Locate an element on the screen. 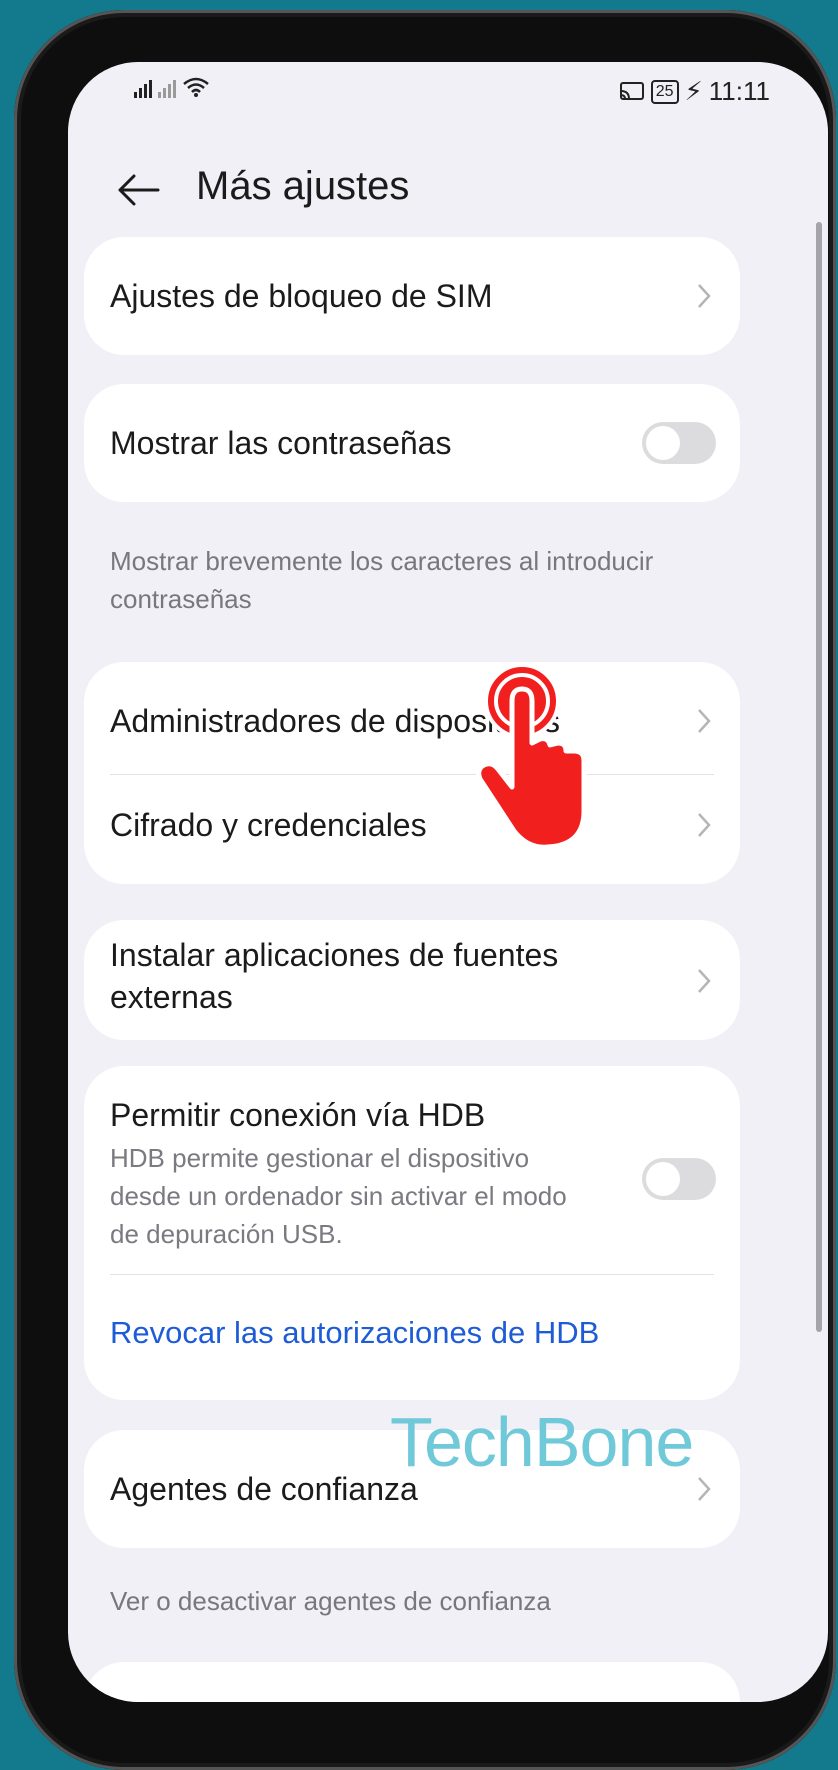 The height and width of the screenshot is (1770, 838). status-right: 25 ⚡ 11:11 is located at coordinates (694, 91).